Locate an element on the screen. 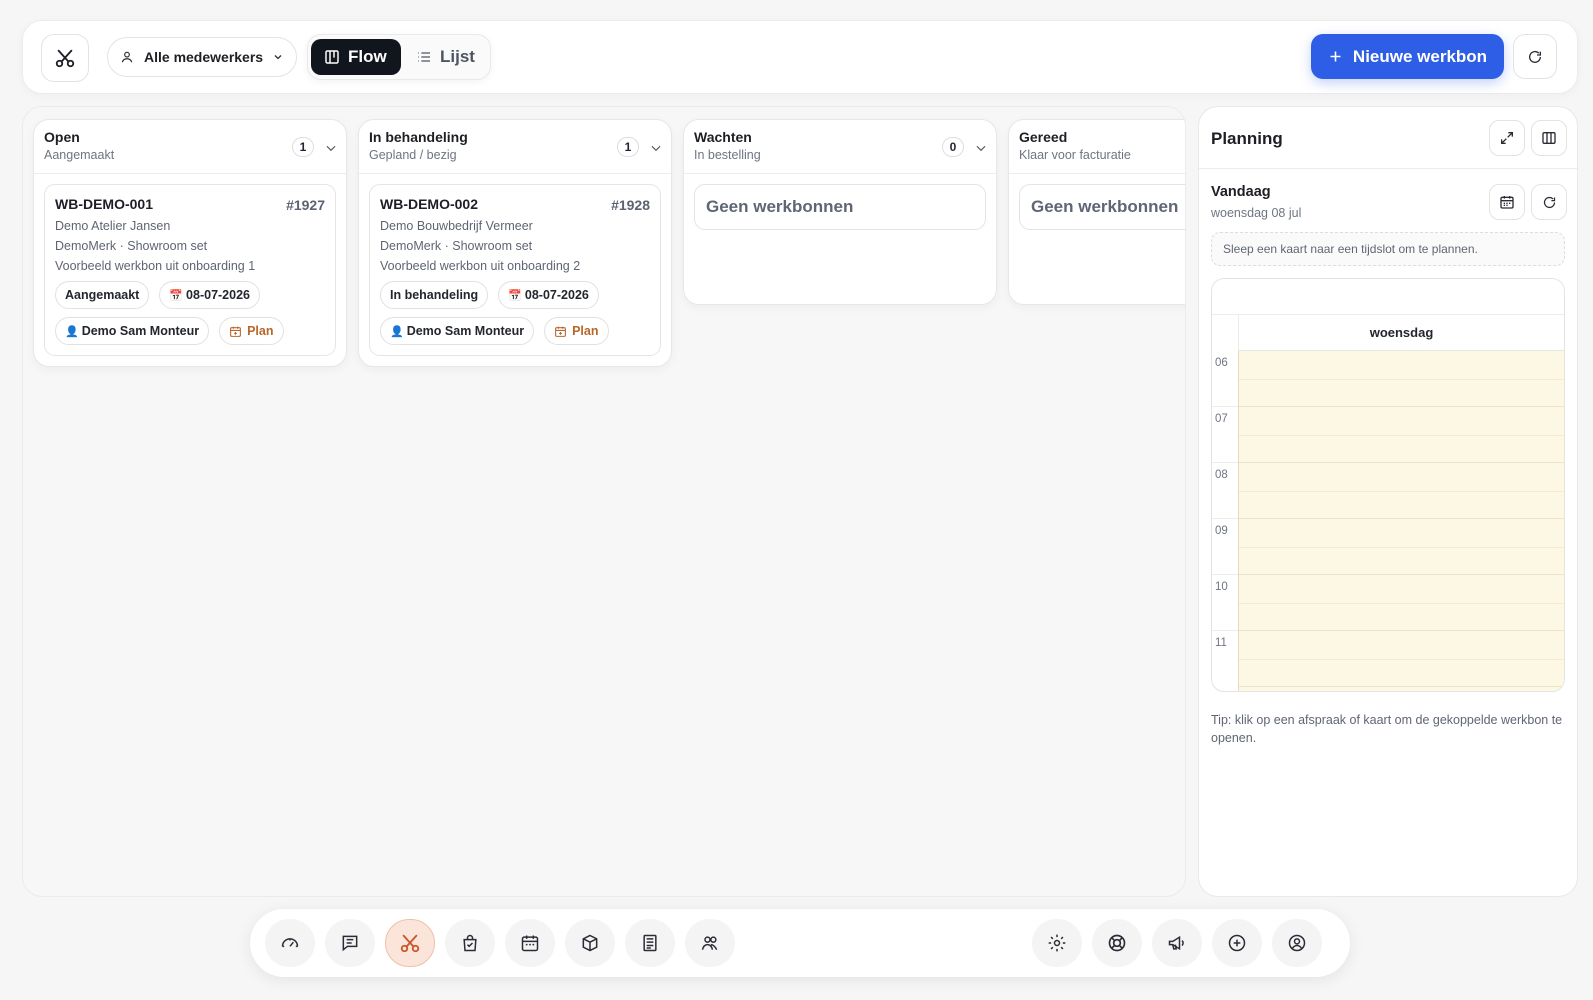 This screenshot has width=1593, height=1000. dock-support-button is located at coordinates (1117, 943).